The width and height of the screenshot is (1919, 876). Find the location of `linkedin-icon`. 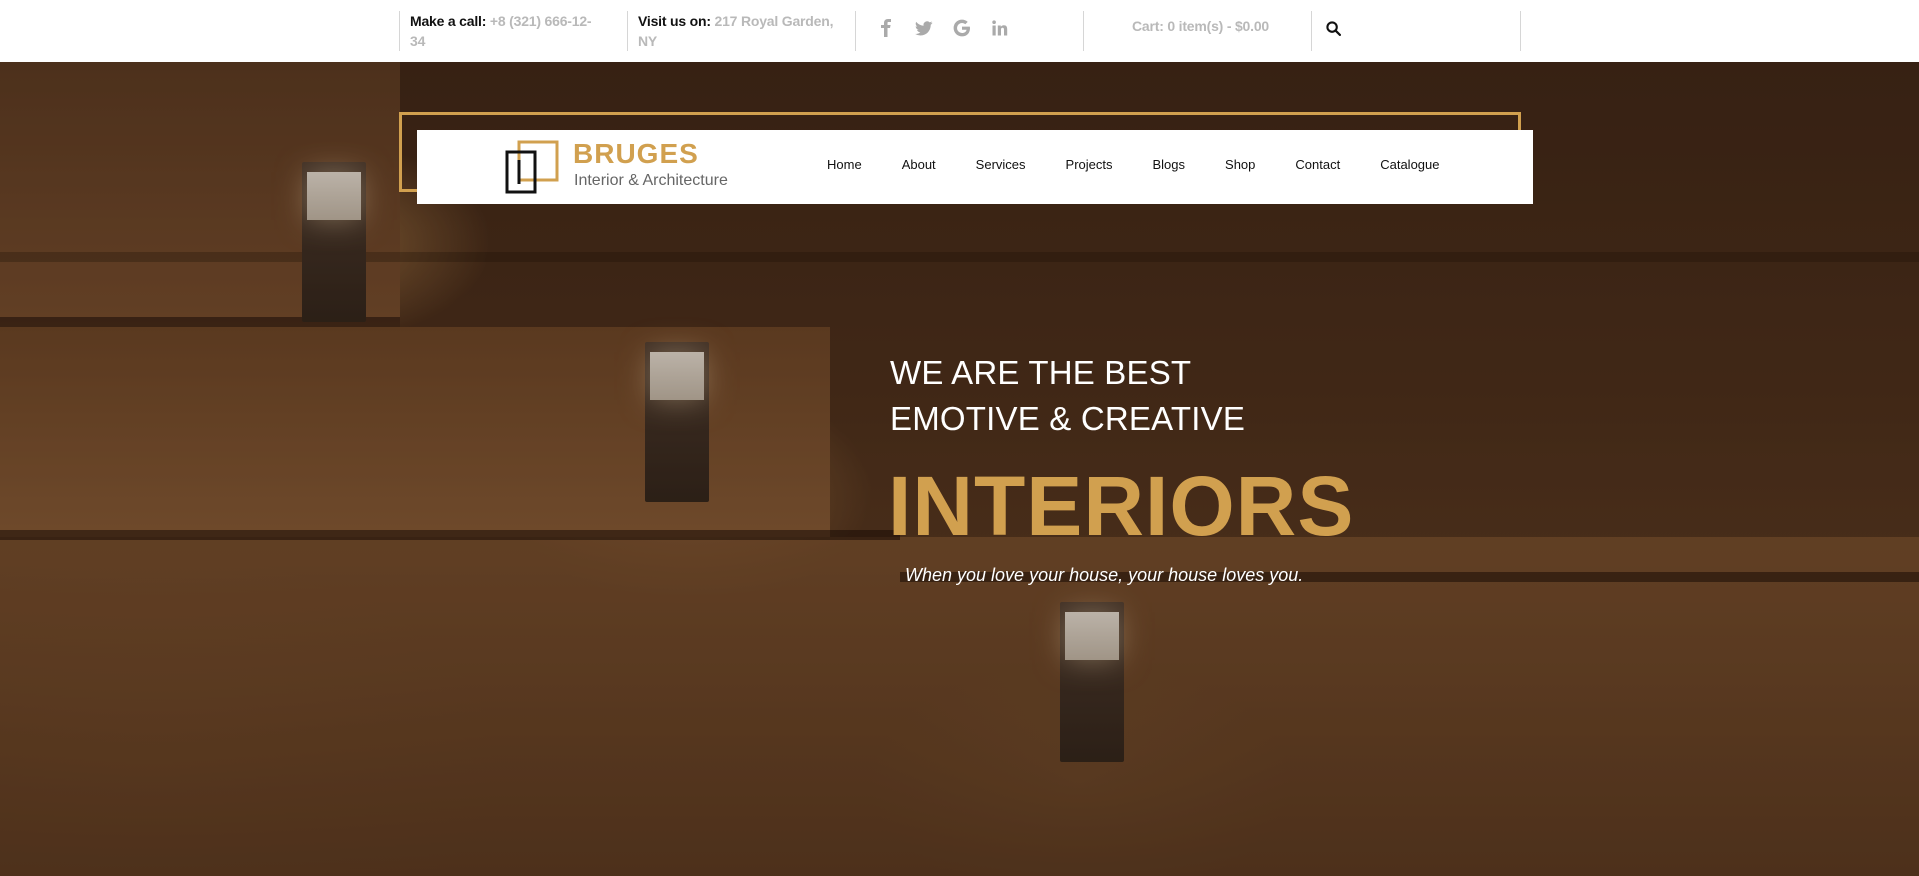

linkedin-icon is located at coordinates (1000, 28).